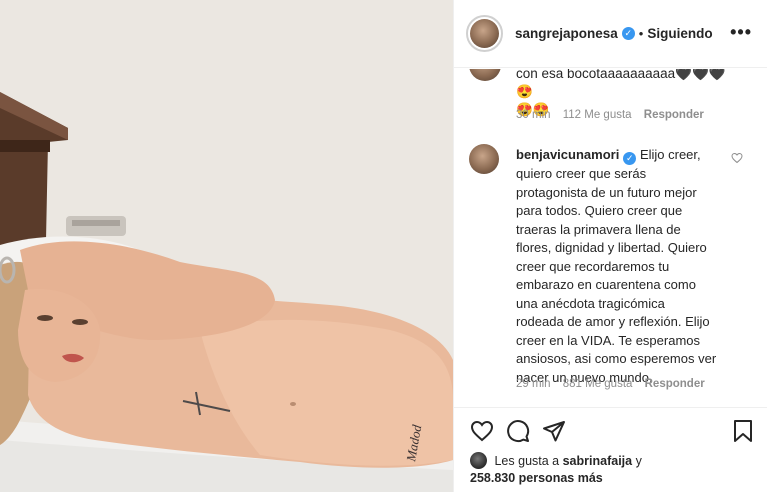 The height and width of the screenshot is (492, 767). I want to click on comment-meta: 29 min 881 Me gusta Responder, so click(615, 384).